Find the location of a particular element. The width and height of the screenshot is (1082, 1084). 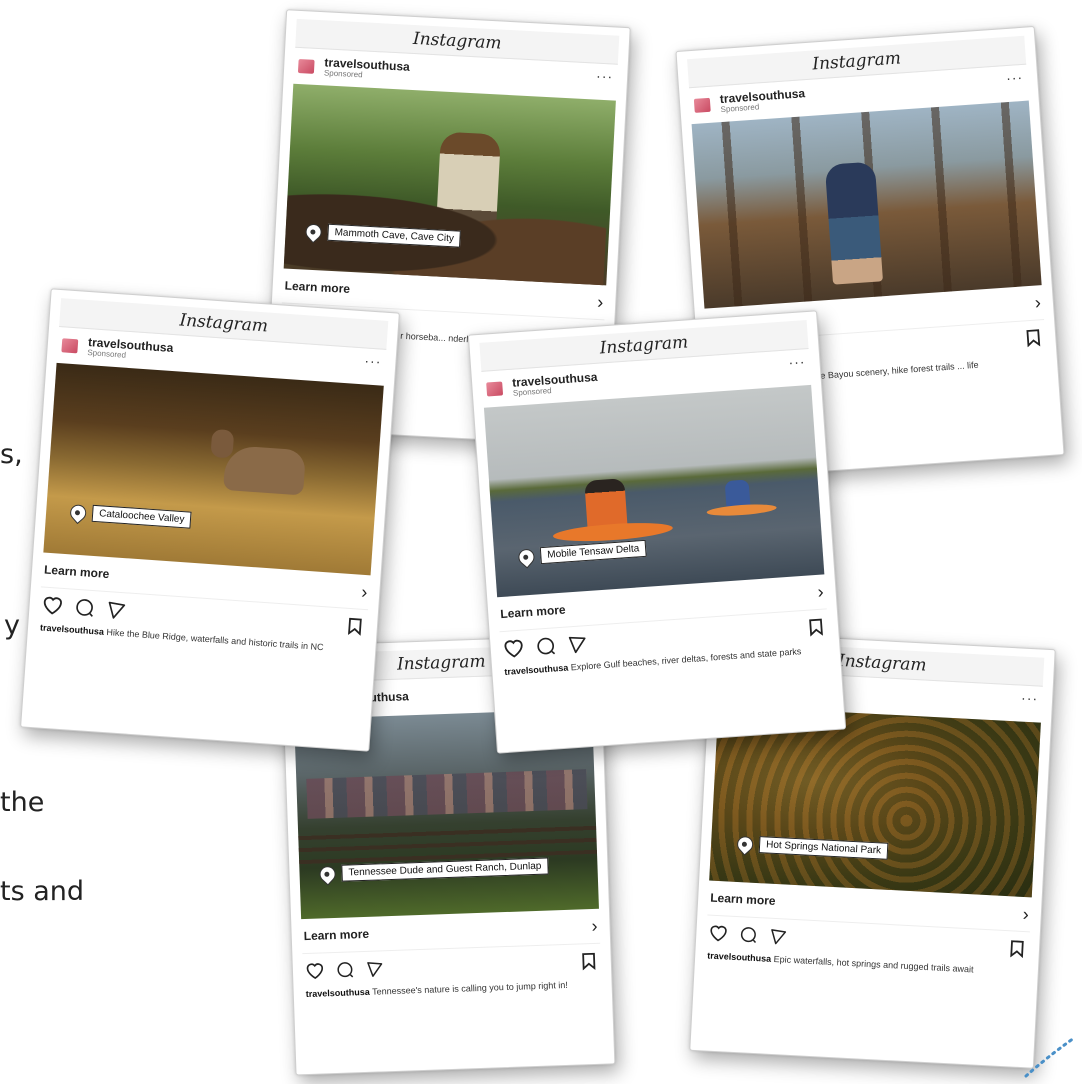

location-label: Mobile Tensaw Delta is located at coordinates (593, 552).